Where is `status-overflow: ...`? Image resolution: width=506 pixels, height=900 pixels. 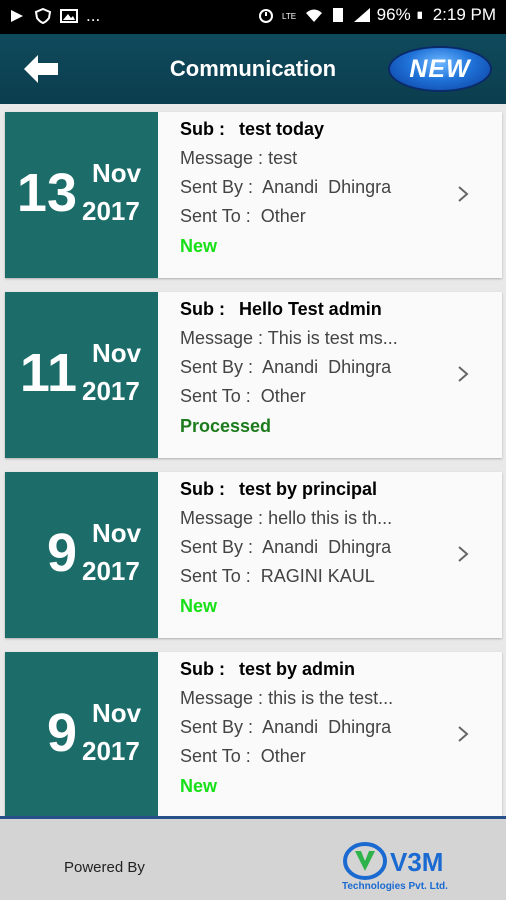 status-overflow: ... is located at coordinates (93, 15).